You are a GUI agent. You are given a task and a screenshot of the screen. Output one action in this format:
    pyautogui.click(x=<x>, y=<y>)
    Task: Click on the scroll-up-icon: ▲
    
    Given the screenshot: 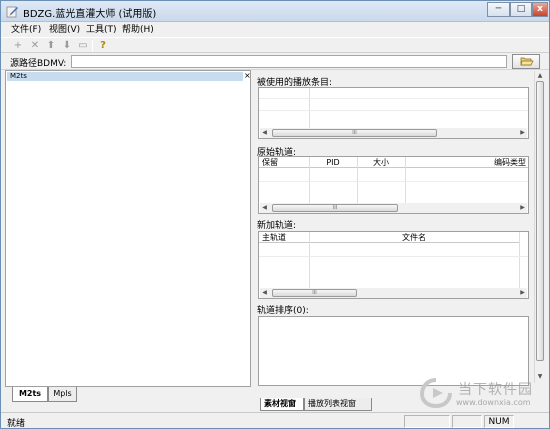 What is the action you would take?
    pyautogui.click(x=540, y=76)
    